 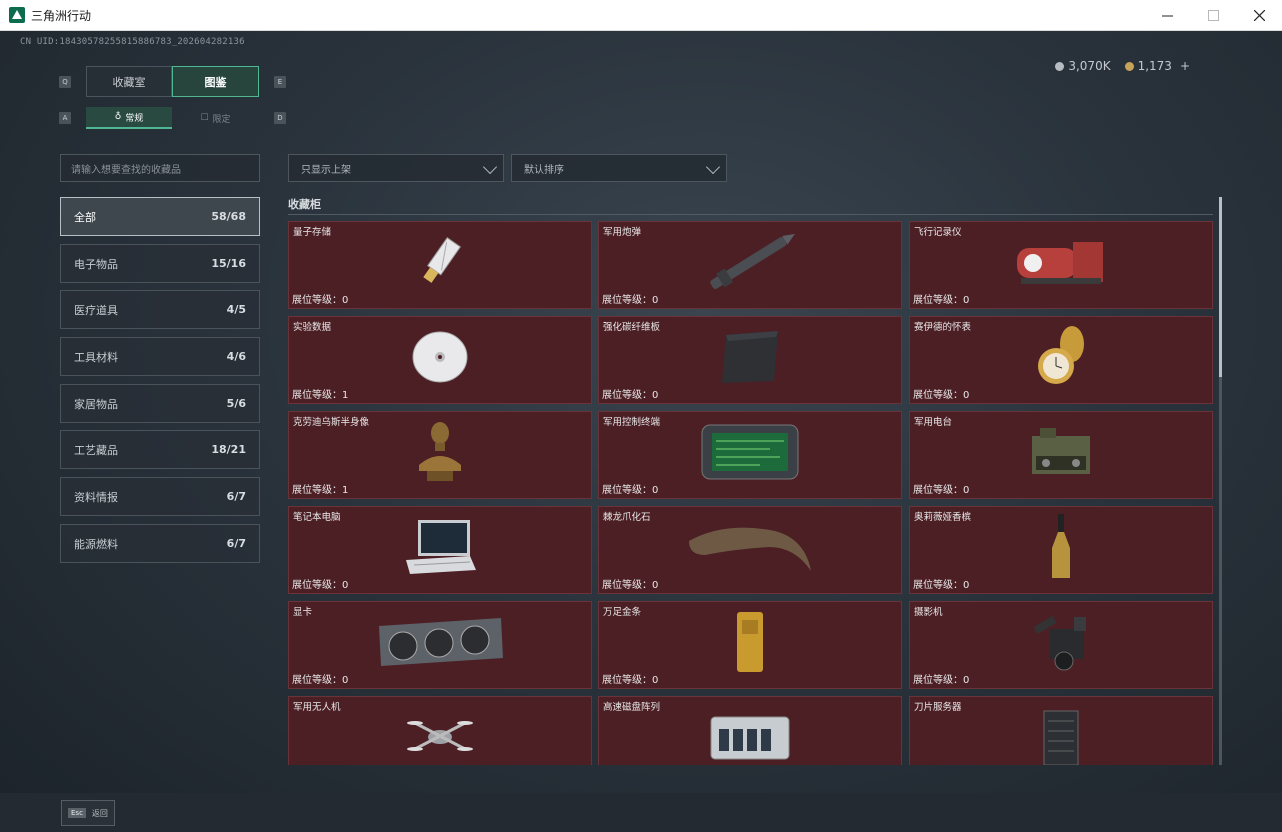 I want to click on claw-fossil-icon, so click(x=750, y=549).